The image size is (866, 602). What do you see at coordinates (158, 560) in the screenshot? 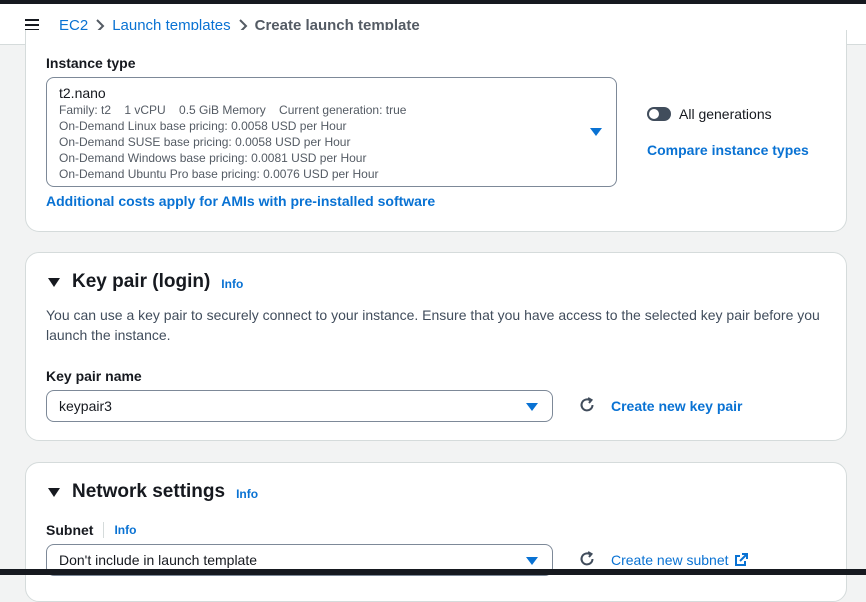
I see `subnet-value: Don't include in launch template` at bounding box center [158, 560].